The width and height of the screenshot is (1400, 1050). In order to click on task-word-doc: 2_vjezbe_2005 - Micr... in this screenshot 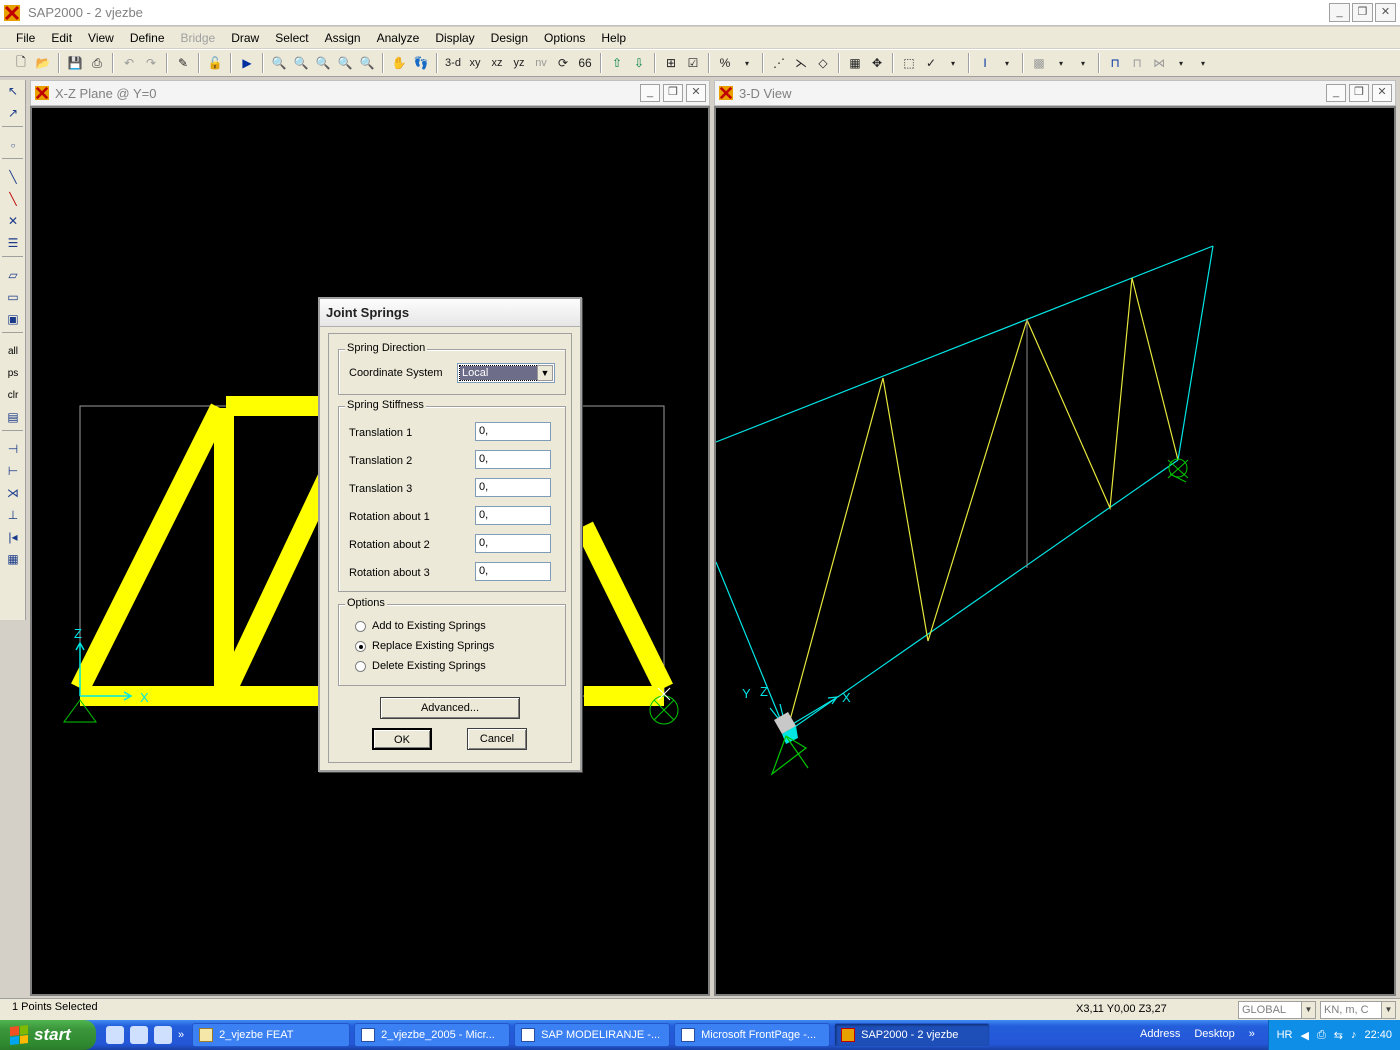, I will do `click(432, 1035)`.